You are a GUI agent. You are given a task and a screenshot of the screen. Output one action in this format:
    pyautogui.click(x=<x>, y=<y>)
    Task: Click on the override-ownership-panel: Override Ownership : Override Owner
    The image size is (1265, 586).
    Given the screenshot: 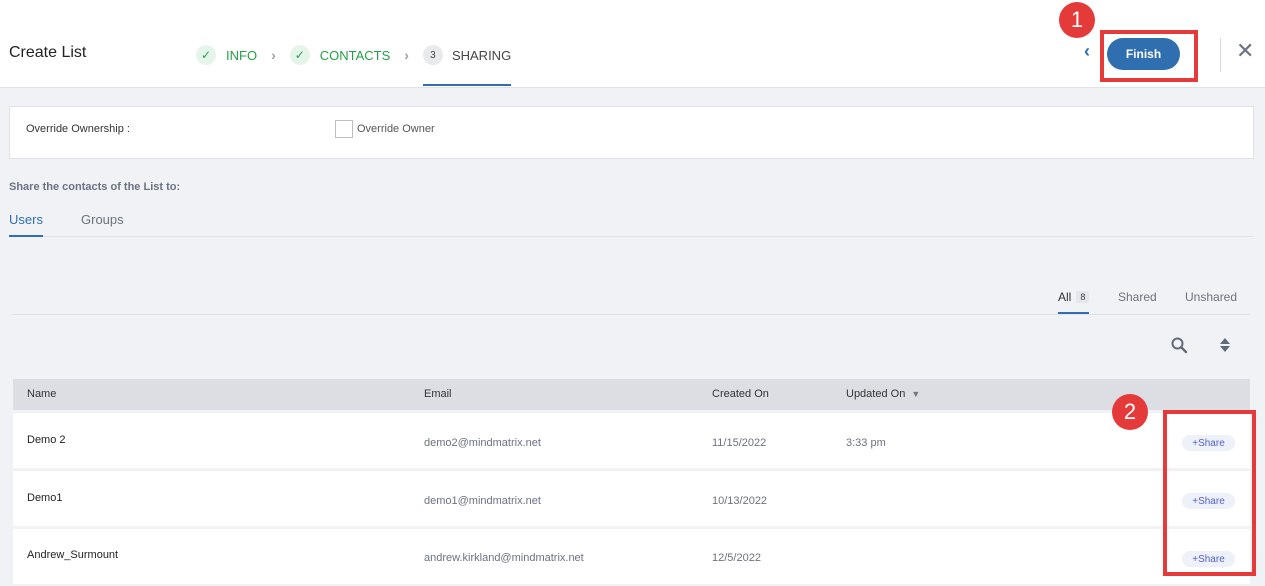 What is the action you would take?
    pyautogui.click(x=631, y=132)
    